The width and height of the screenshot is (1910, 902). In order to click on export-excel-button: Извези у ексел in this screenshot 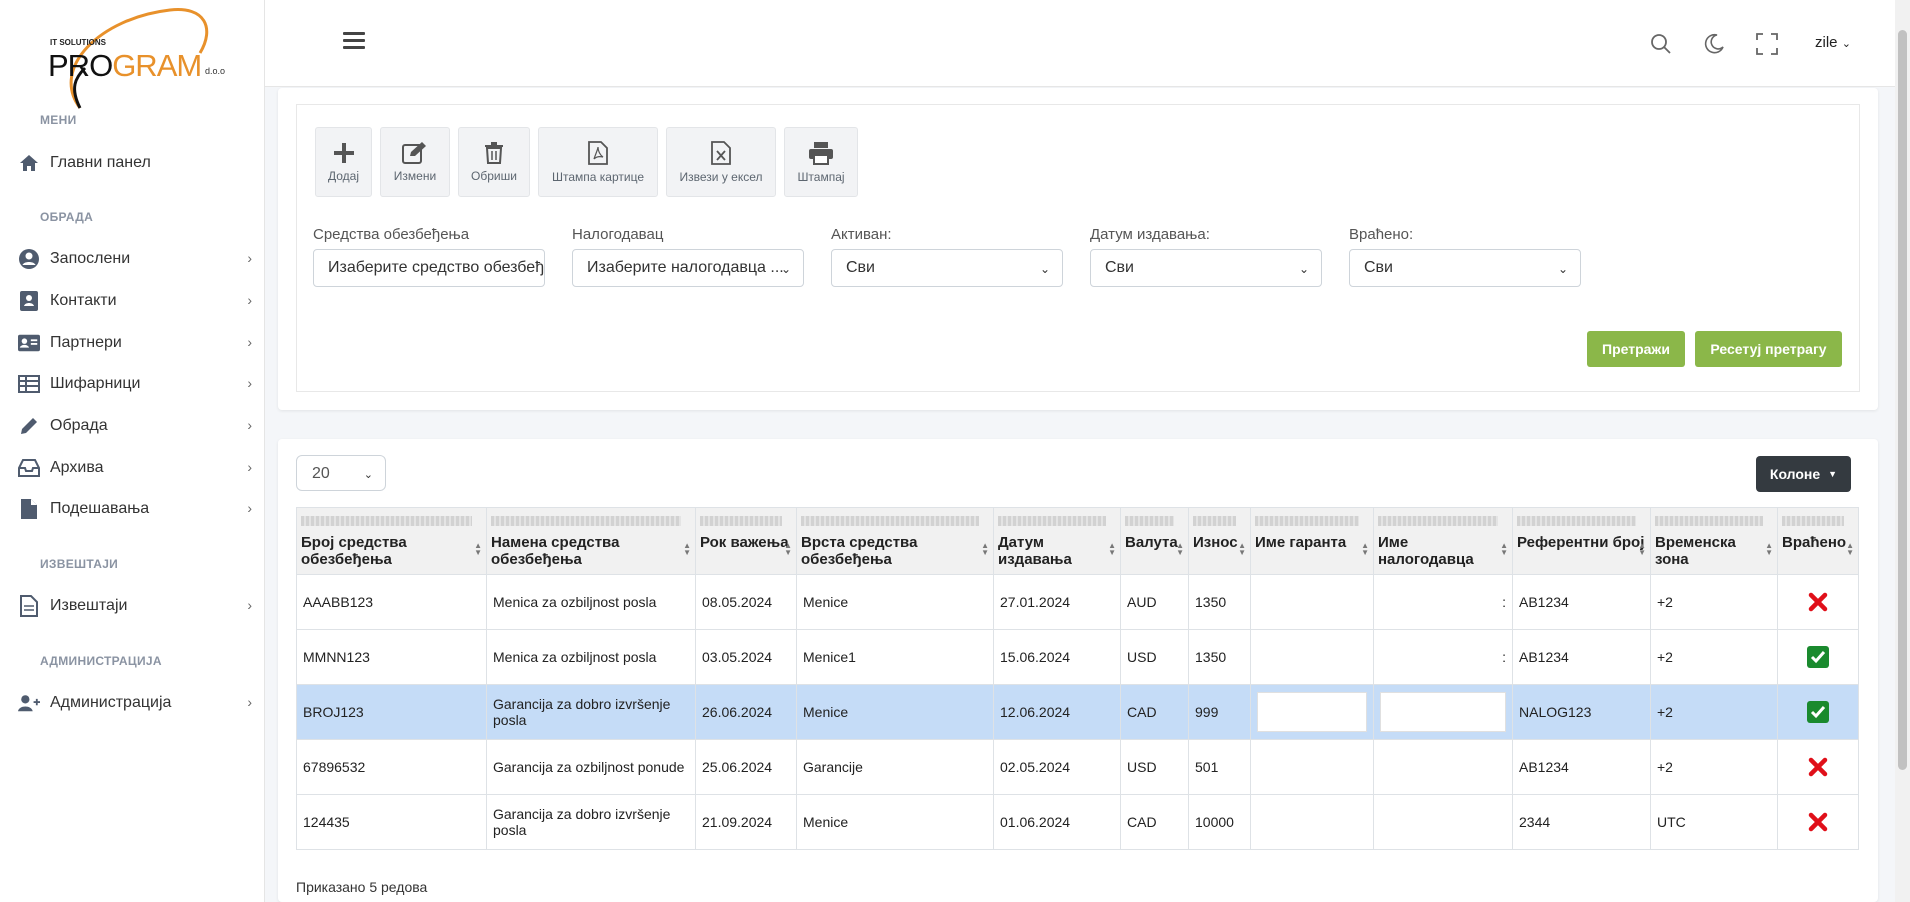, I will do `click(721, 162)`.